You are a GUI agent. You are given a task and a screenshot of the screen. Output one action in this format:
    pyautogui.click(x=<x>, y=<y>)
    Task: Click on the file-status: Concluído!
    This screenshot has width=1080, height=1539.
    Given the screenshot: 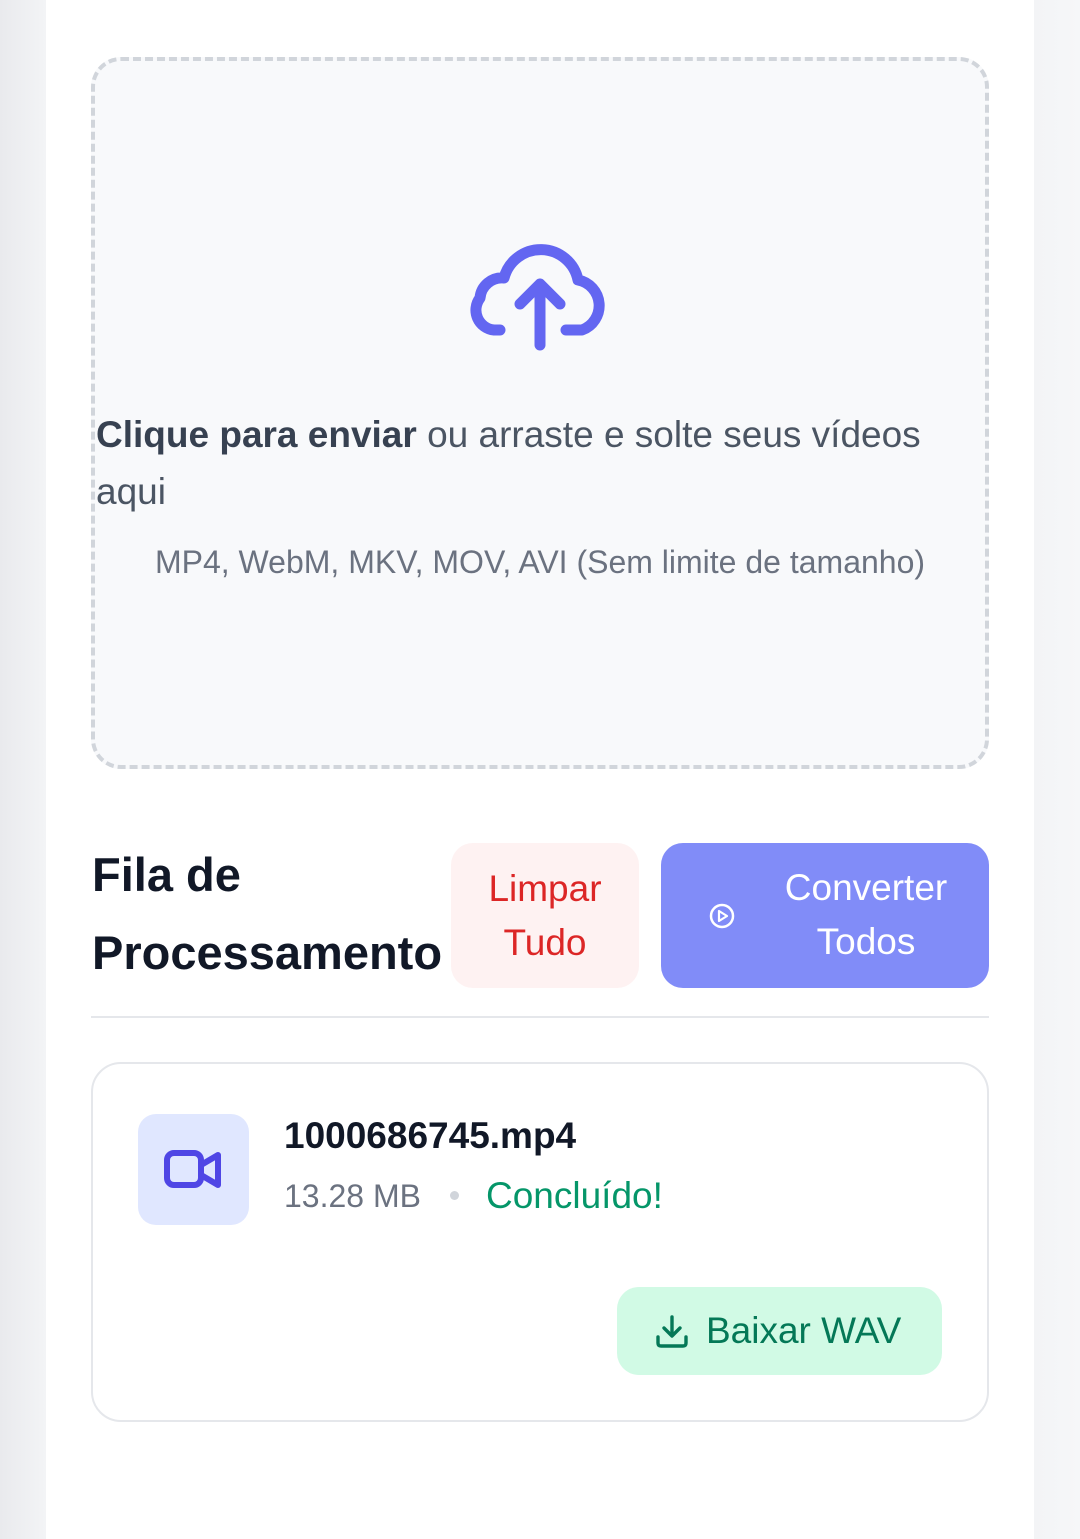 What is the action you would take?
    pyautogui.click(x=574, y=1195)
    